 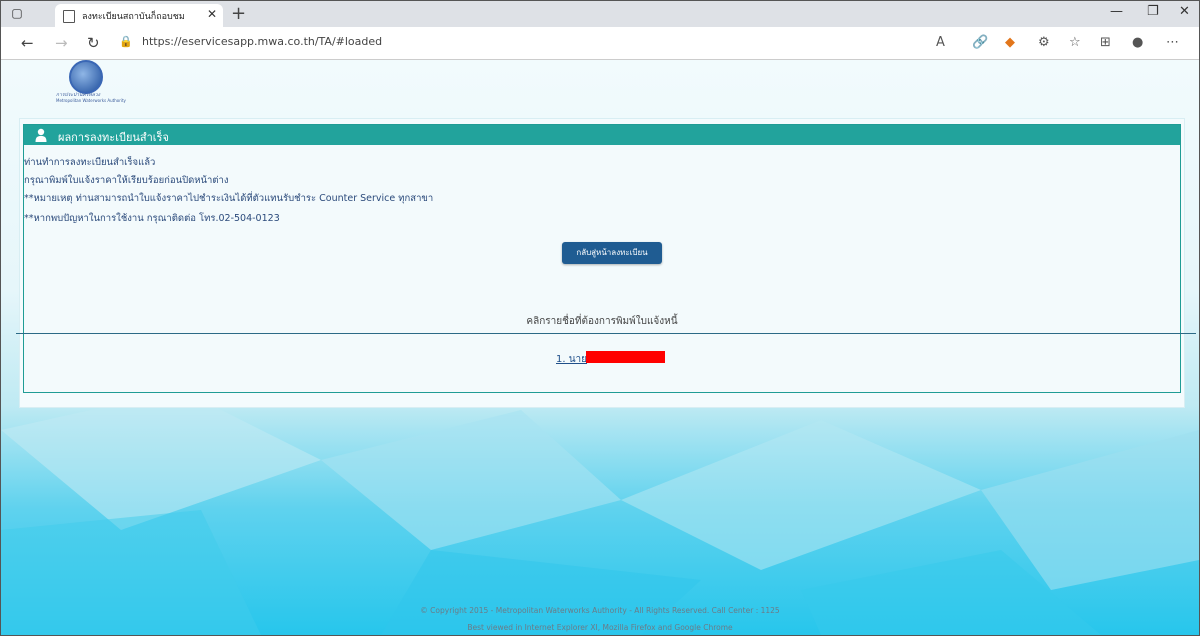 I want to click on tab-strip: ▢ ลงทะเบียนสถาบันก็ถอบชม ✕ + — ❐ ✕, so click(x=600, y=14).